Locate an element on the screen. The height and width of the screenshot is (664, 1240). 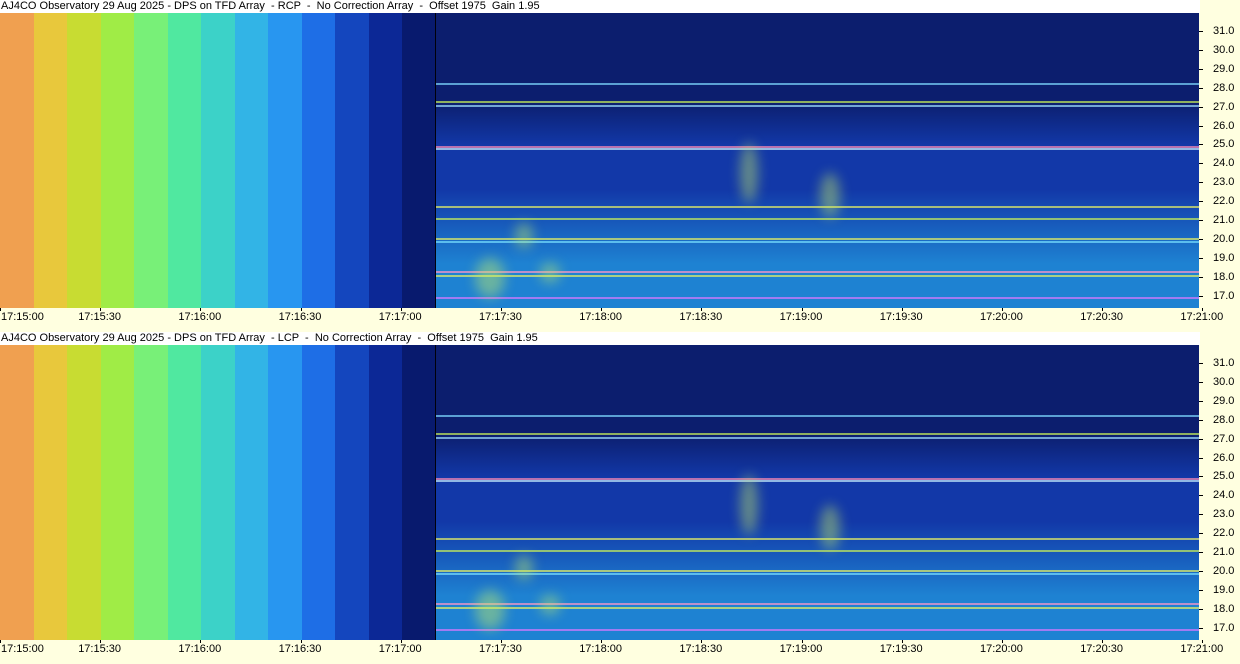
frequency-label: 29.0 is located at coordinates (1224, 68).